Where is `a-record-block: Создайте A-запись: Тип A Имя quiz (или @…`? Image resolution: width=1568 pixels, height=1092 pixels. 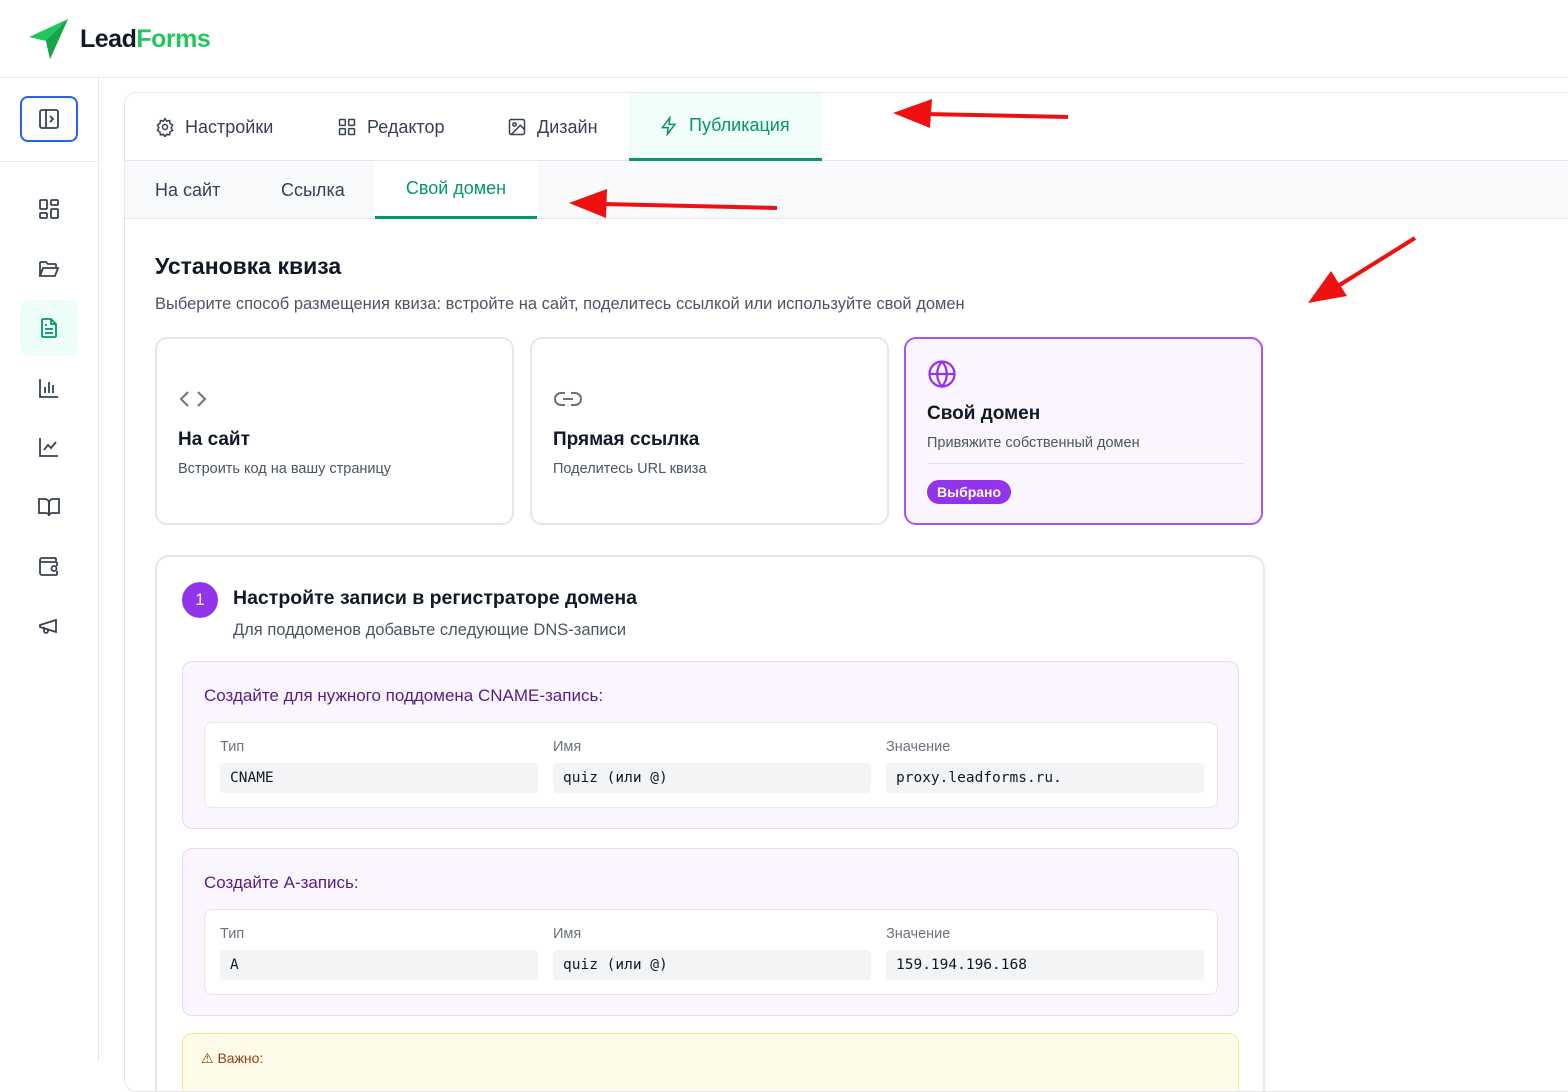 a-record-block: Создайте A-запись: Тип A Имя quiz (или @… is located at coordinates (710, 932).